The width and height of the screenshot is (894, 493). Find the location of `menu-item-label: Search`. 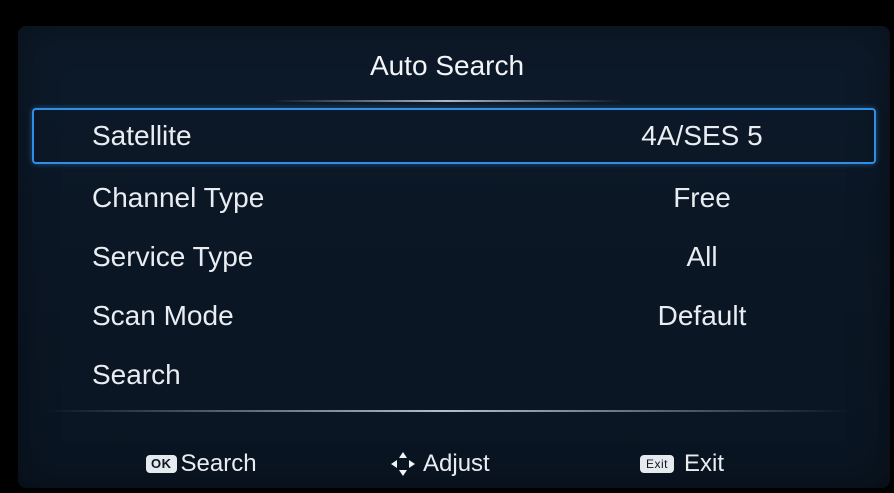

menu-item-label: Search is located at coordinates (136, 374).